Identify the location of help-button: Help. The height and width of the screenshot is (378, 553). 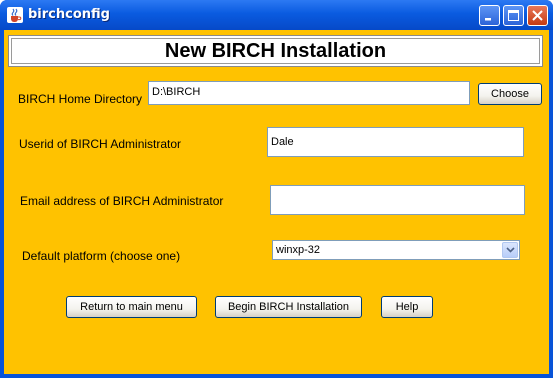
(407, 307).